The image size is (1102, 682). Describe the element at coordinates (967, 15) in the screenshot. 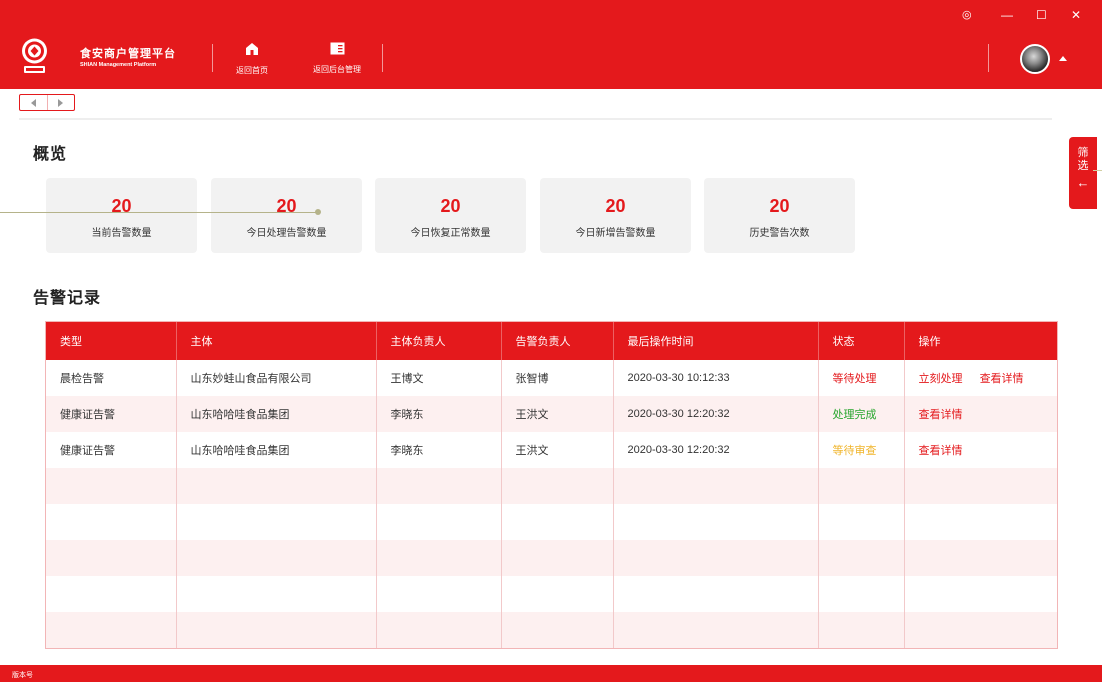

I see `settings-icon: ◎` at that location.